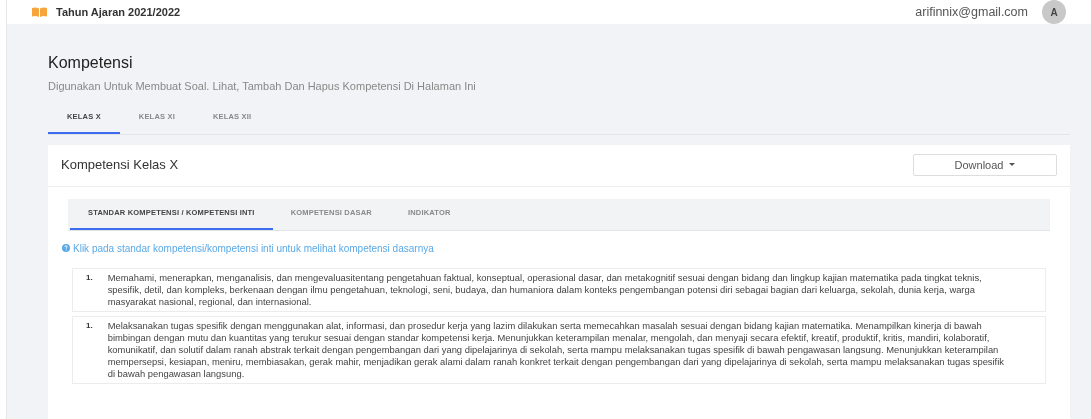 Image resolution: width=1091 pixels, height=419 pixels. Describe the element at coordinates (985, 165) in the screenshot. I see `download-button: Download` at that location.